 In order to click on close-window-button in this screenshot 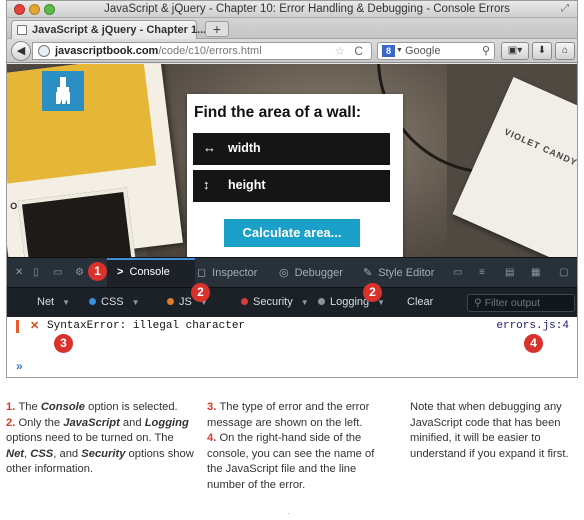, I will do `click(19, 9)`.